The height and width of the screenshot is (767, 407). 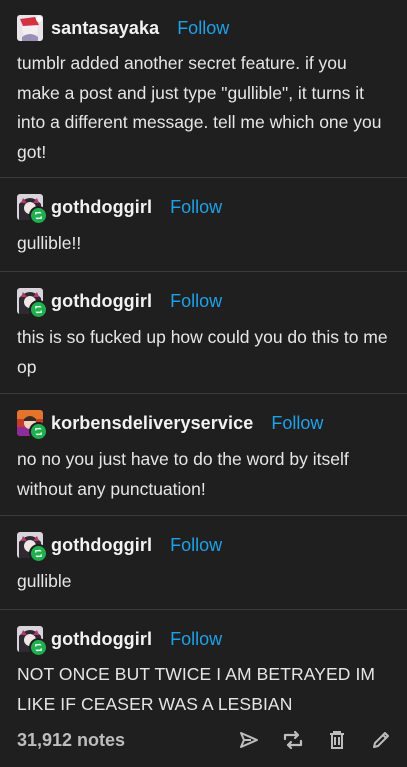 I want to click on post-header: korbensdeliveryservice Follow, so click(x=170, y=425).